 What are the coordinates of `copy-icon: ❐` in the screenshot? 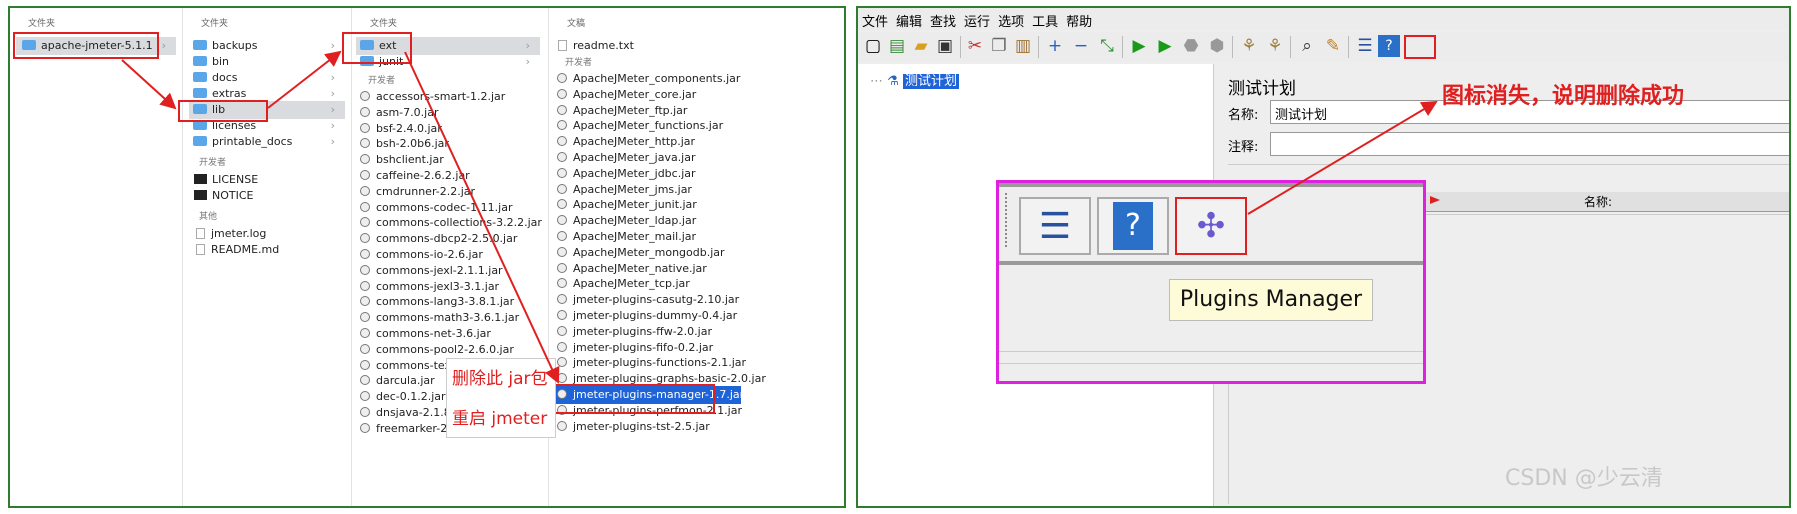 It's located at (999, 46).